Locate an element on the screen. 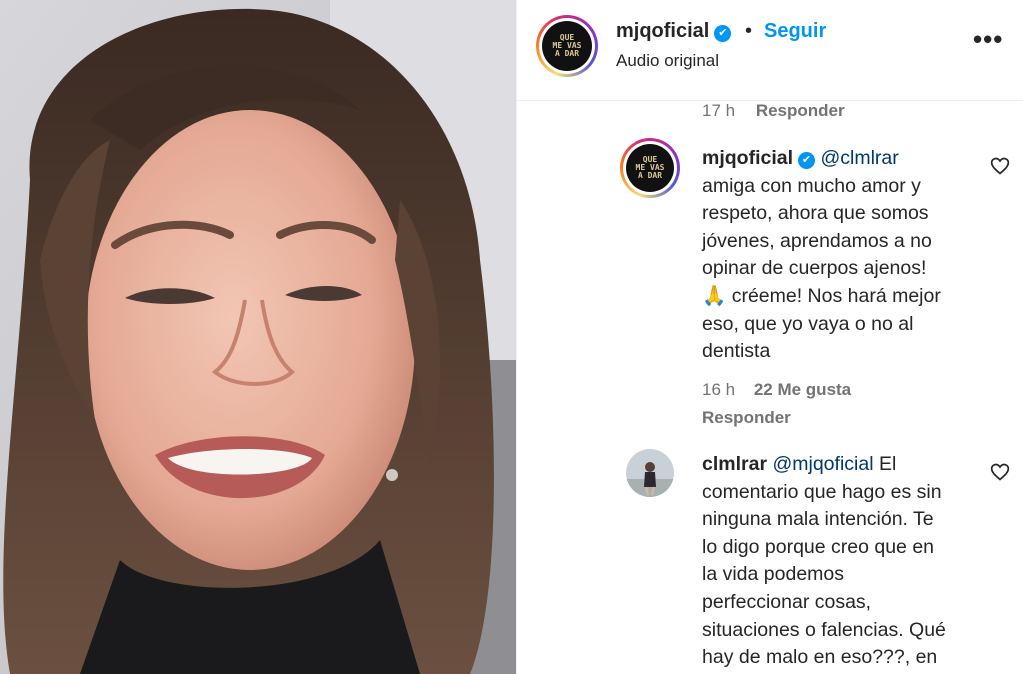  comment-line: comentario que hago es sin is located at coordinates (822, 491).